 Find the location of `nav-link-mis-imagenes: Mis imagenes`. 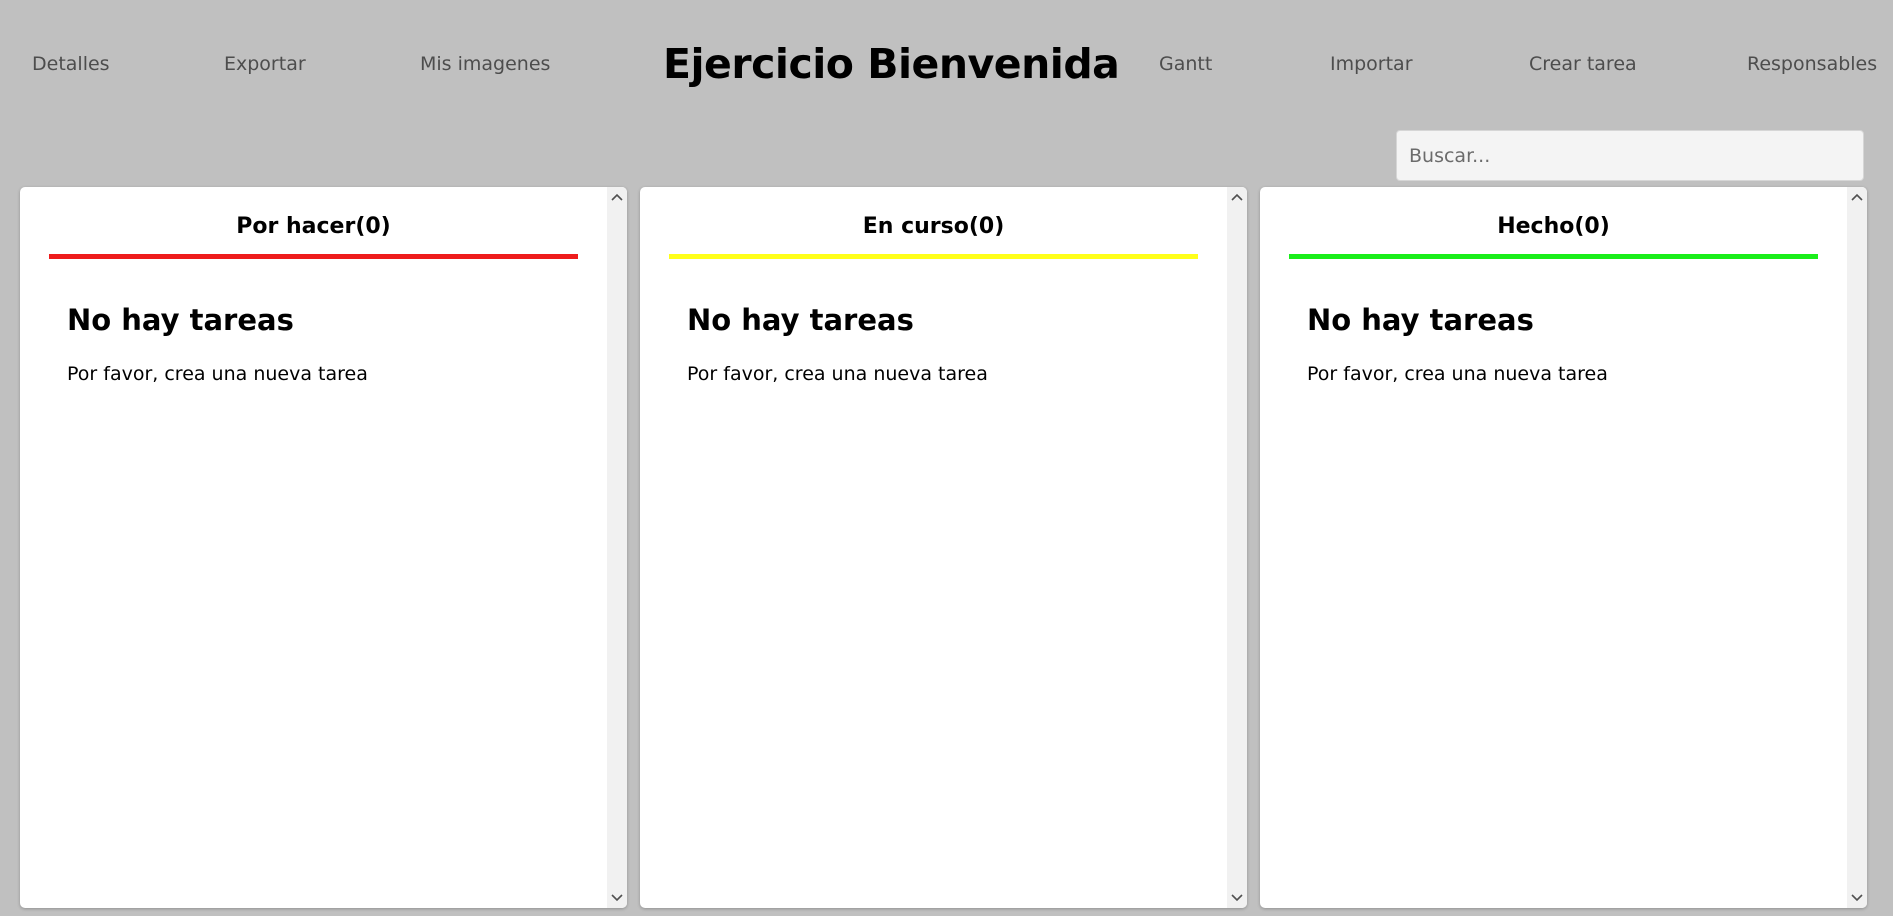

nav-link-mis-imagenes: Mis imagenes is located at coordinates (485, 64).